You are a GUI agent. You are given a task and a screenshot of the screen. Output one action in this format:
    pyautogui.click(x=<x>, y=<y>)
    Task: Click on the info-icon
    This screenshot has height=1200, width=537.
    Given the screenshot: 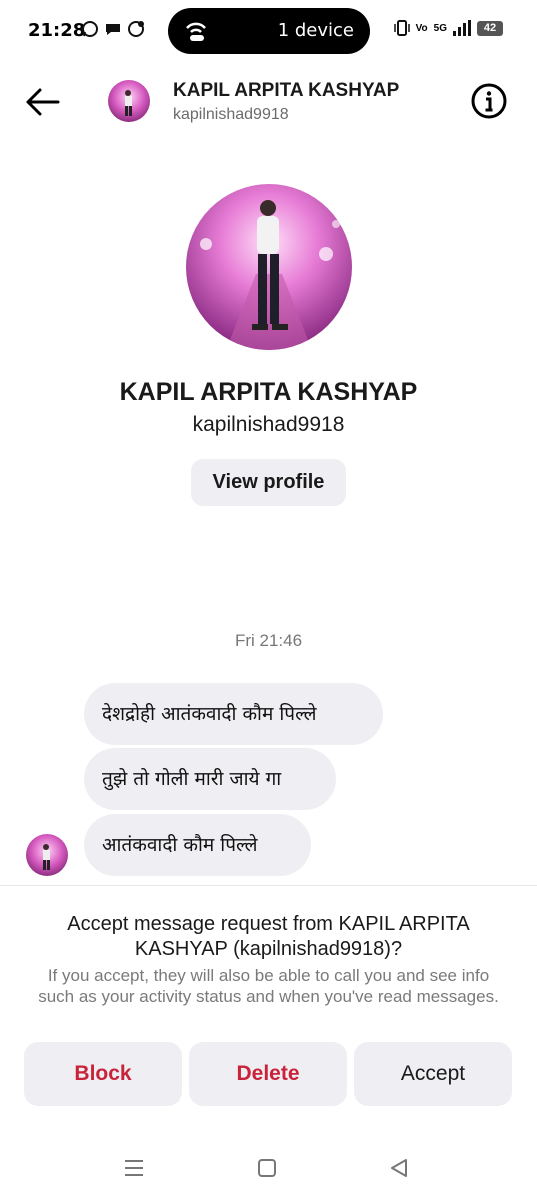 What is the action you would take?
    pyautogui.click(x=489, y=101)
    